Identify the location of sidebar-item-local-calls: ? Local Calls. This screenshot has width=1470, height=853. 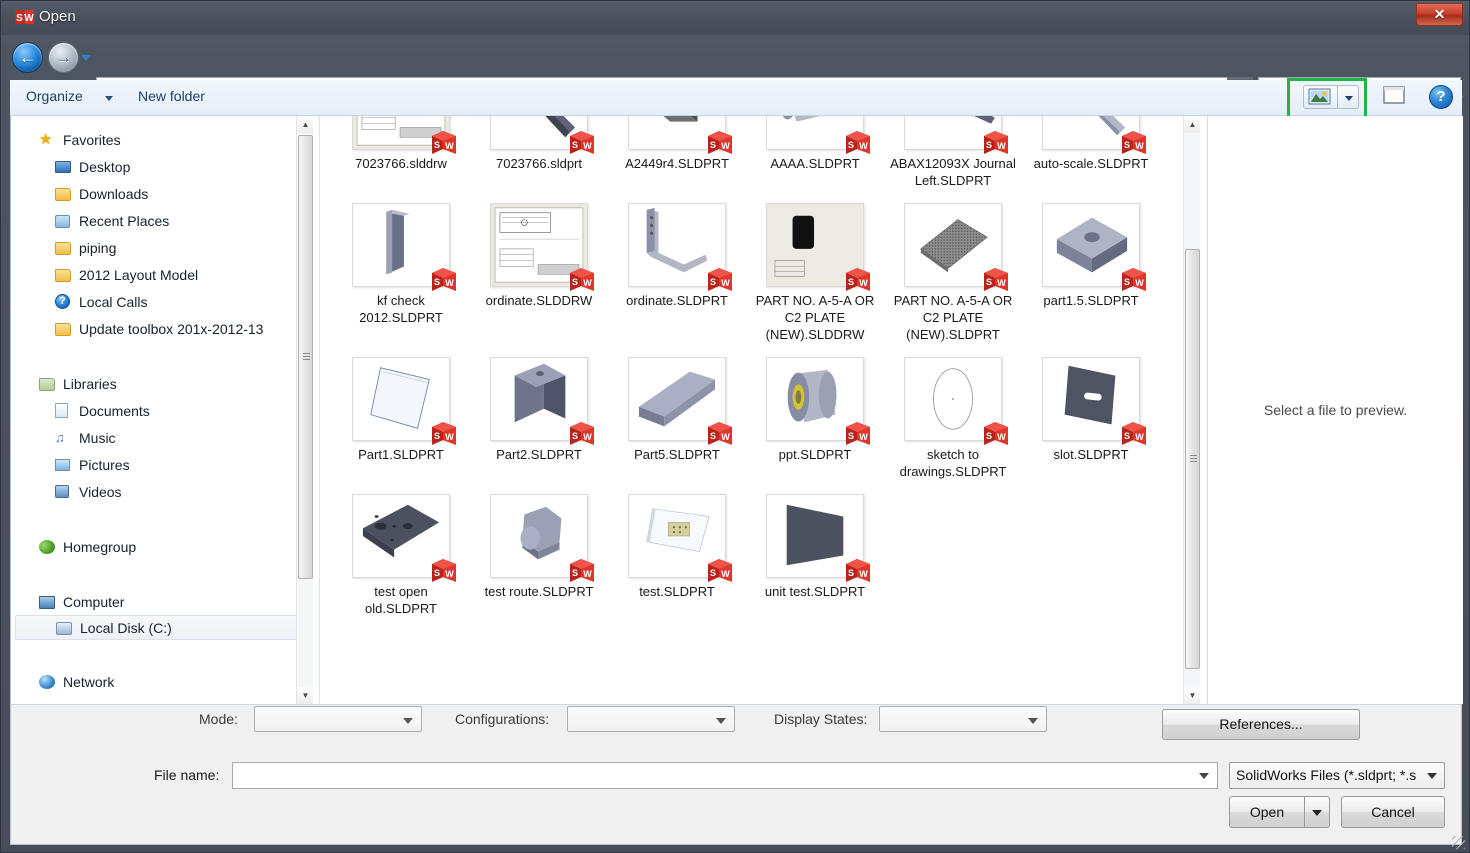
(162, 301).